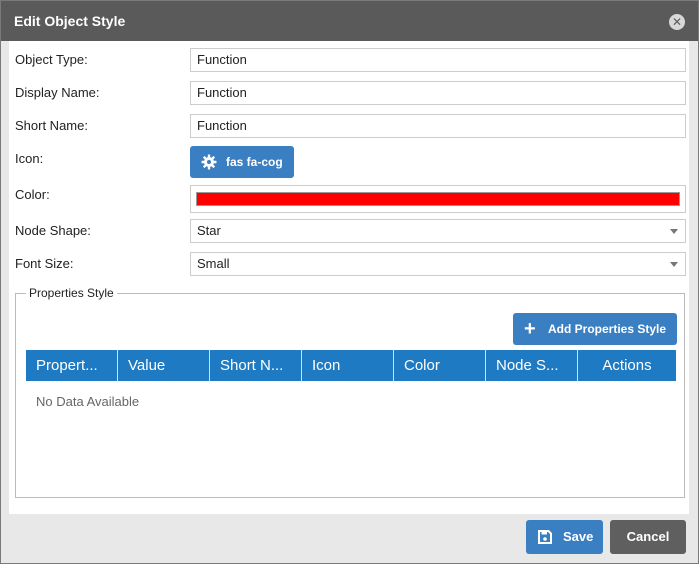 The width and height of the screenshot is (700, 565). Describe the element at coordinates (648, 537) in the screenshot. I see `cancel-button: Cancel` at that location.